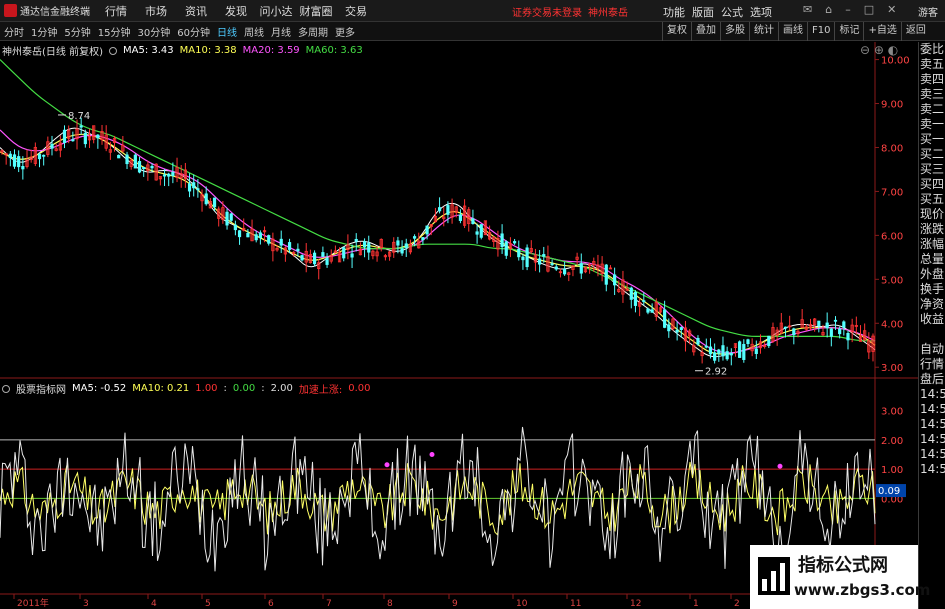 The height and width of the screenshot is (609, 945). Describe the element at coordinates (932, 274) in the screenshot. I see `side-panel-item: 外盘` at that location.